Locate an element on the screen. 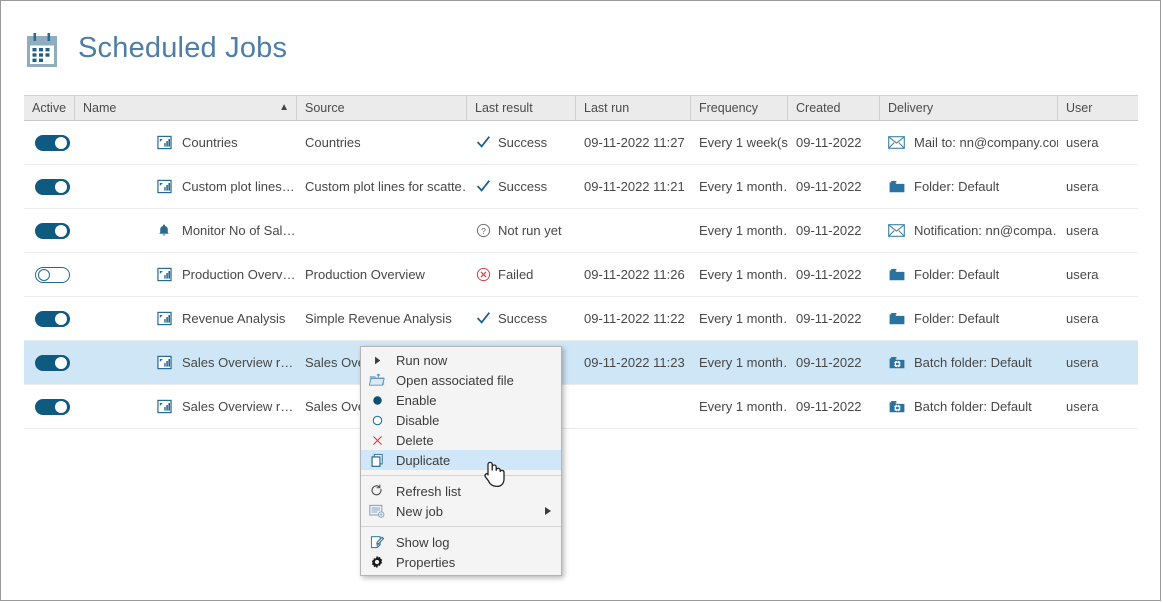  cell-last-run: 09-11-2022 11:27 is located at coordinates (634, 142).